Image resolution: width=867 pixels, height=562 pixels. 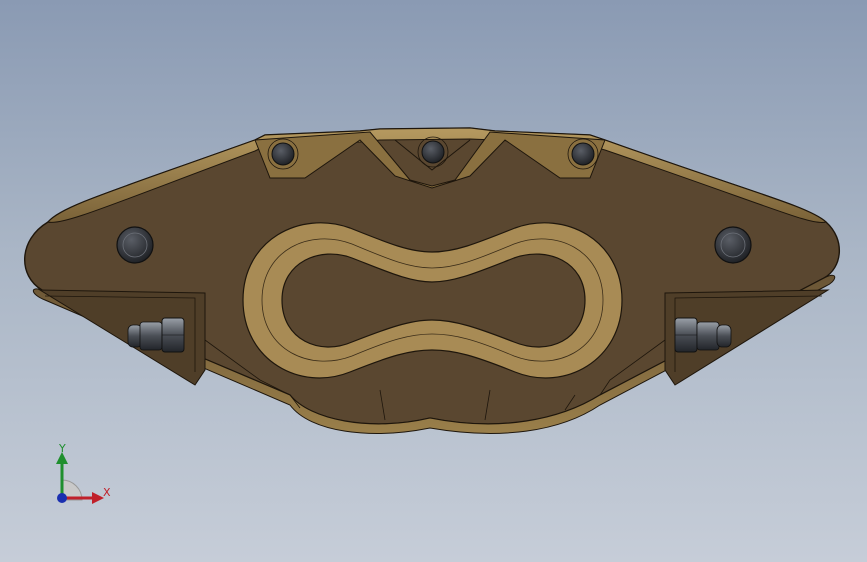 I want to click on reference-triad, so click(x=85, y=475).